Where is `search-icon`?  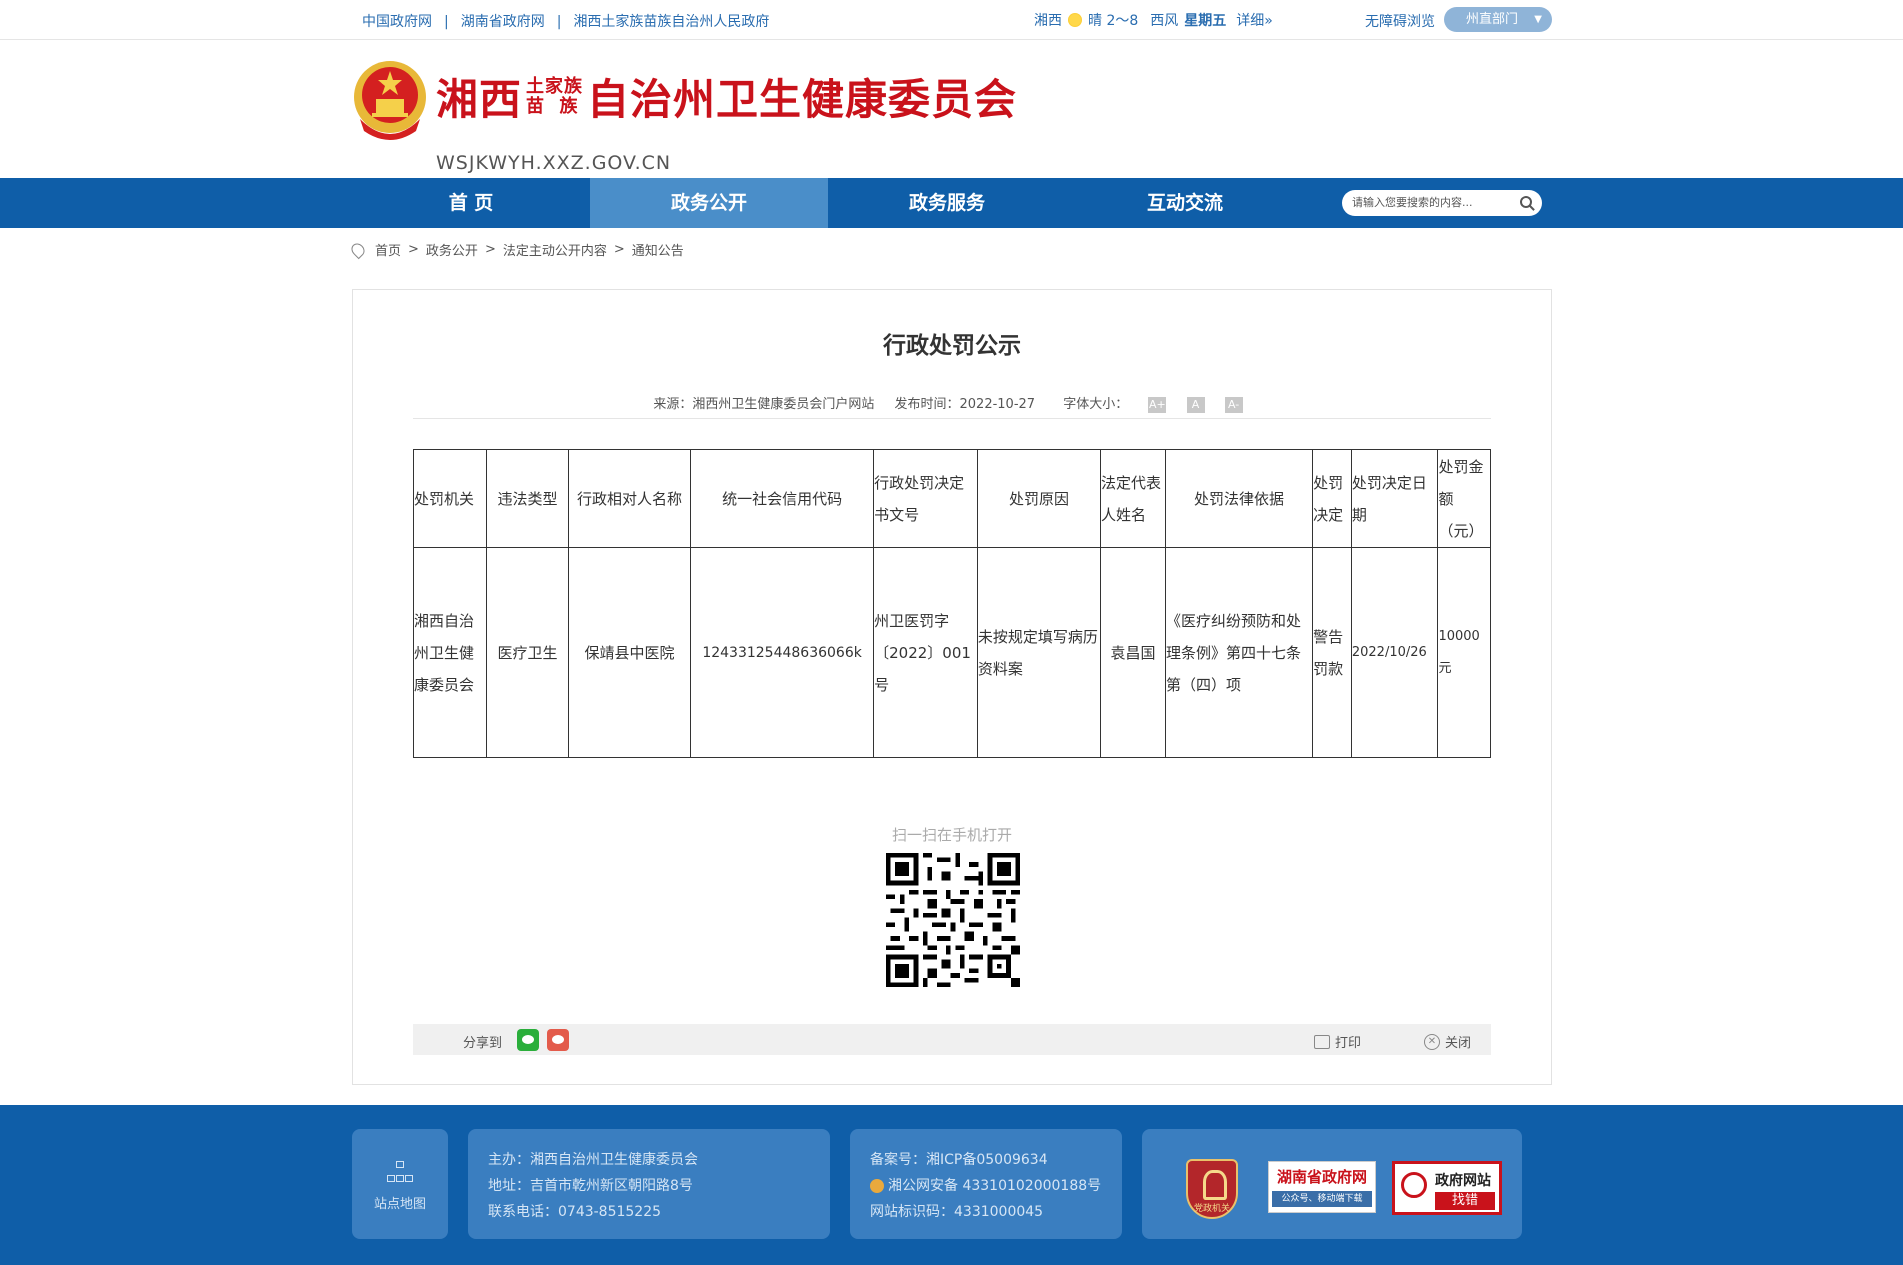 search-icon is located at coordinates (1526, 202).